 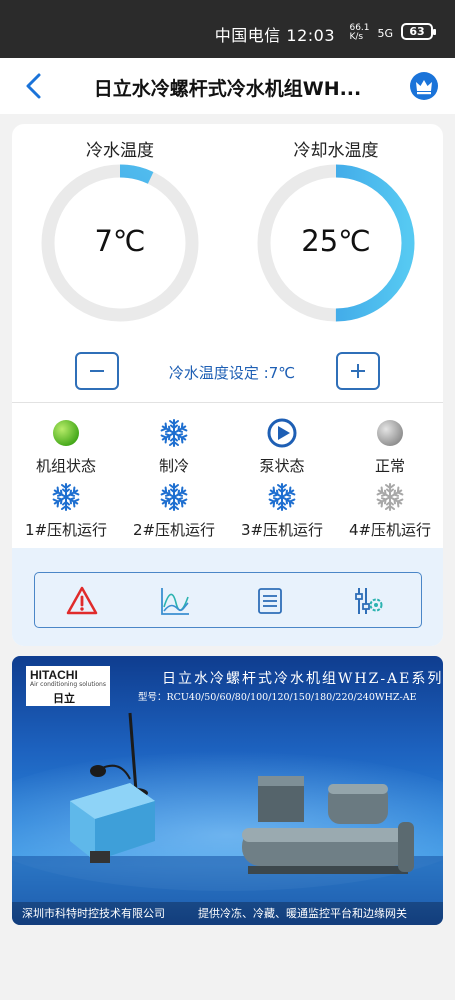 What do you see at coordinates (418, 31) in the screenshot?
I see `battery-icon: 63` at bounding box center [418, 31].